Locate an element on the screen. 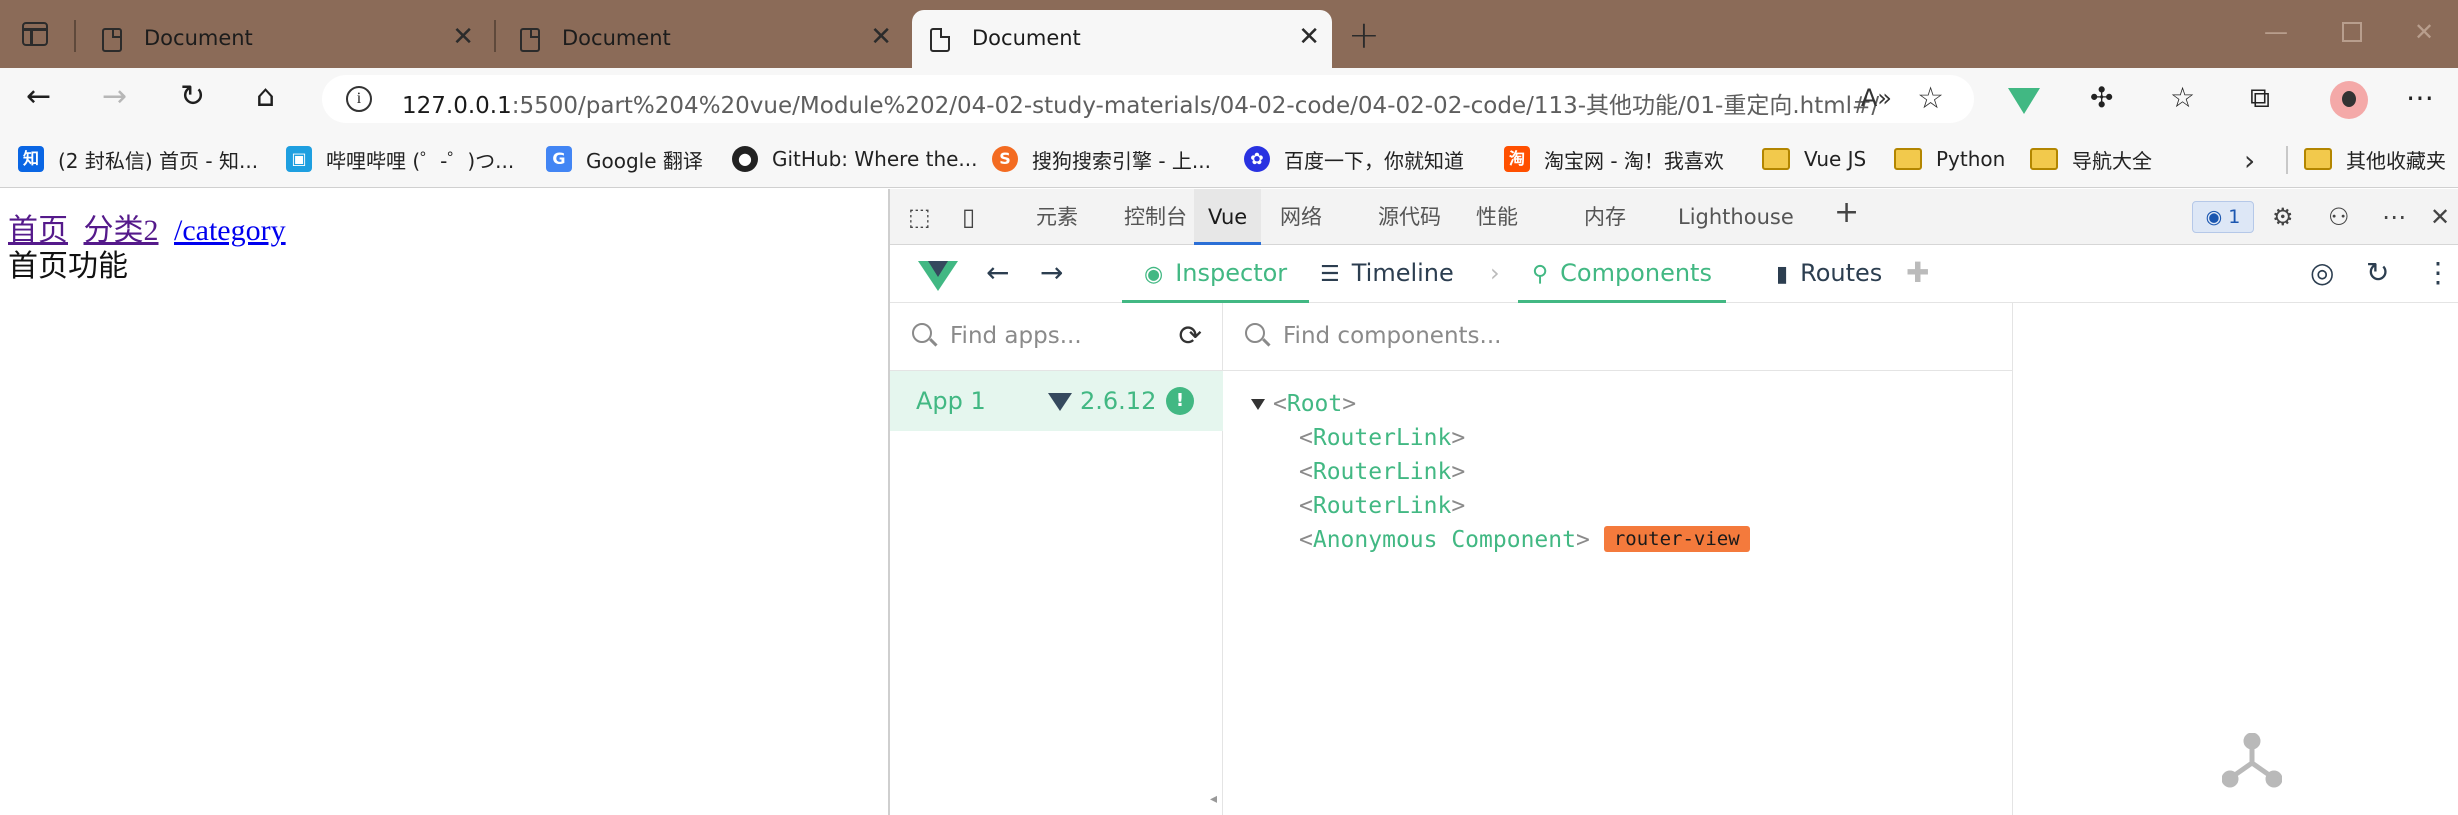 The image size is (2458, 815). tab-separator is located at coordinates (75, 36).